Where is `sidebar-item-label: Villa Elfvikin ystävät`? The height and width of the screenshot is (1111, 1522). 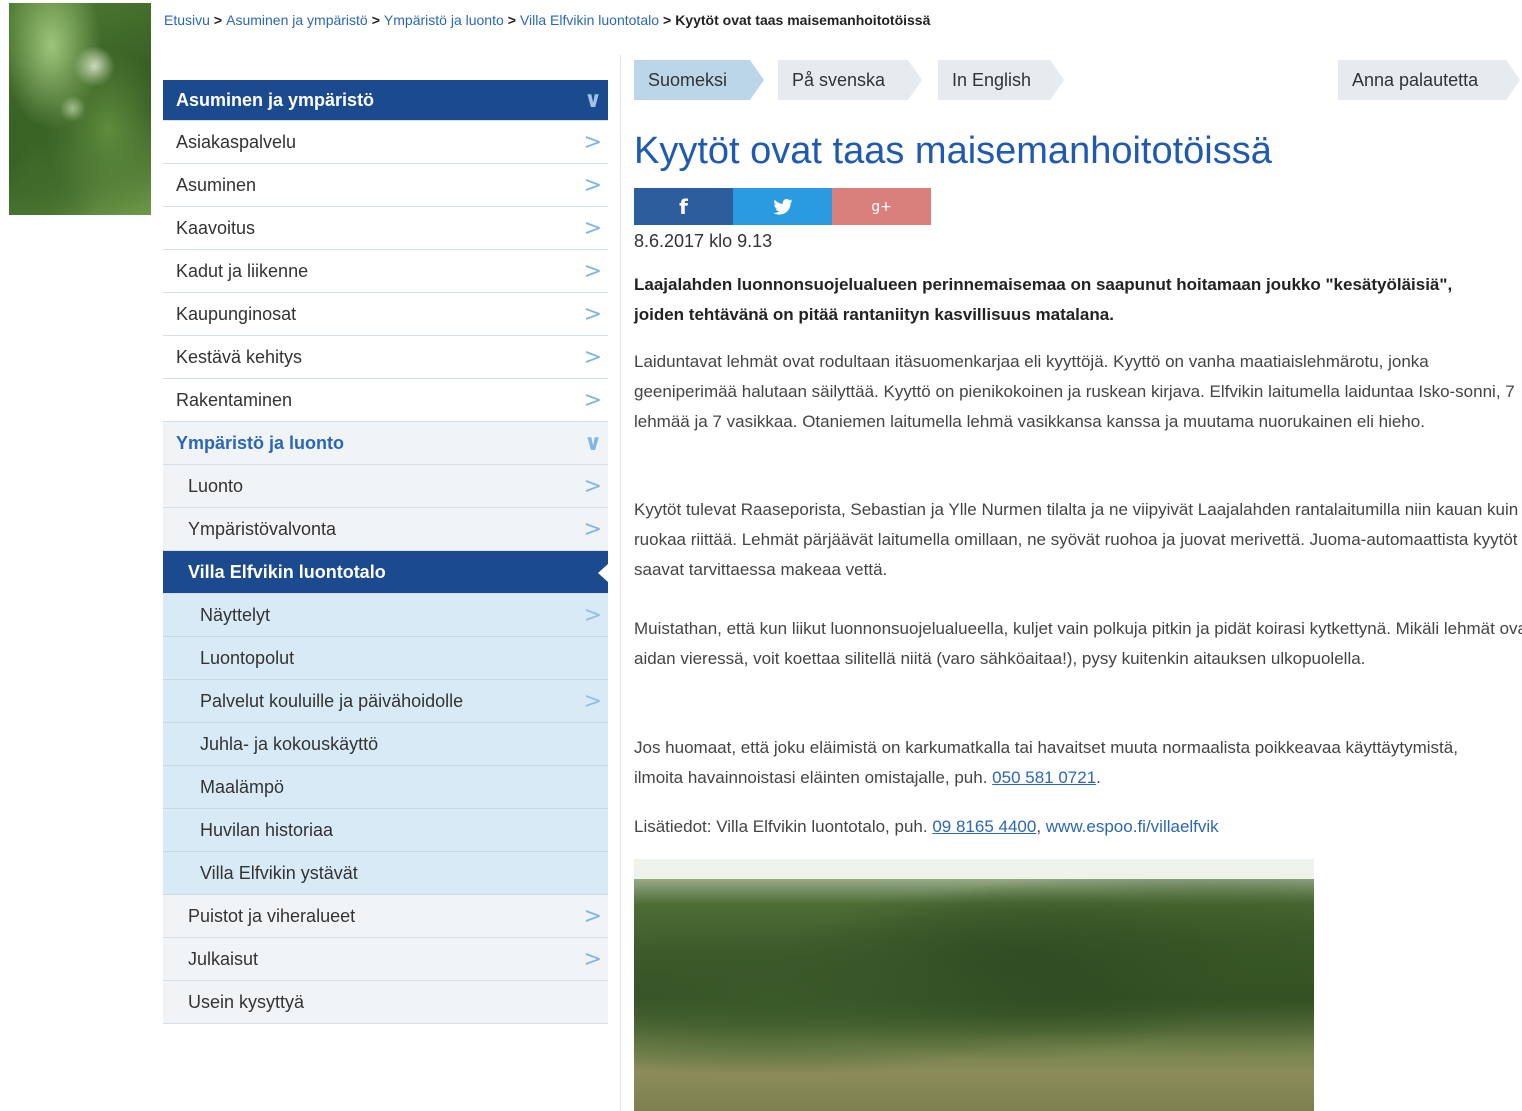
sidebar-item-label: Villa Elfvikin ystävät is located at coordinates (279, 873).